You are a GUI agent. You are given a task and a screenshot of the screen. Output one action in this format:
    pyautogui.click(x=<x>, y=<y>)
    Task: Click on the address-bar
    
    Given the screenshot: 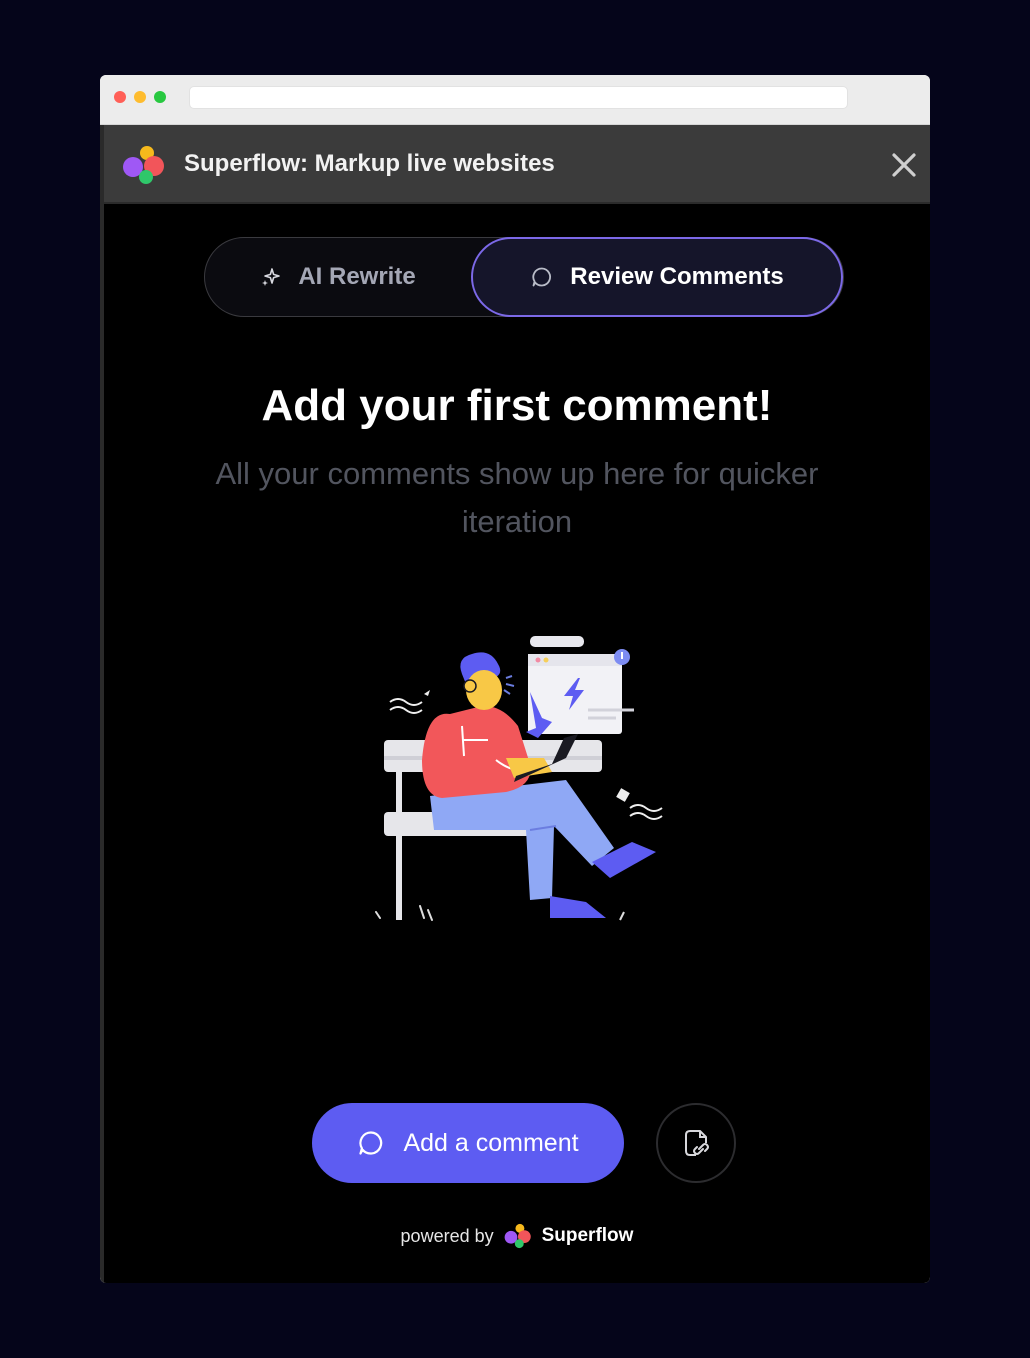 What is the action you would take?
    pyautogui.click(x=518, y=97)
    